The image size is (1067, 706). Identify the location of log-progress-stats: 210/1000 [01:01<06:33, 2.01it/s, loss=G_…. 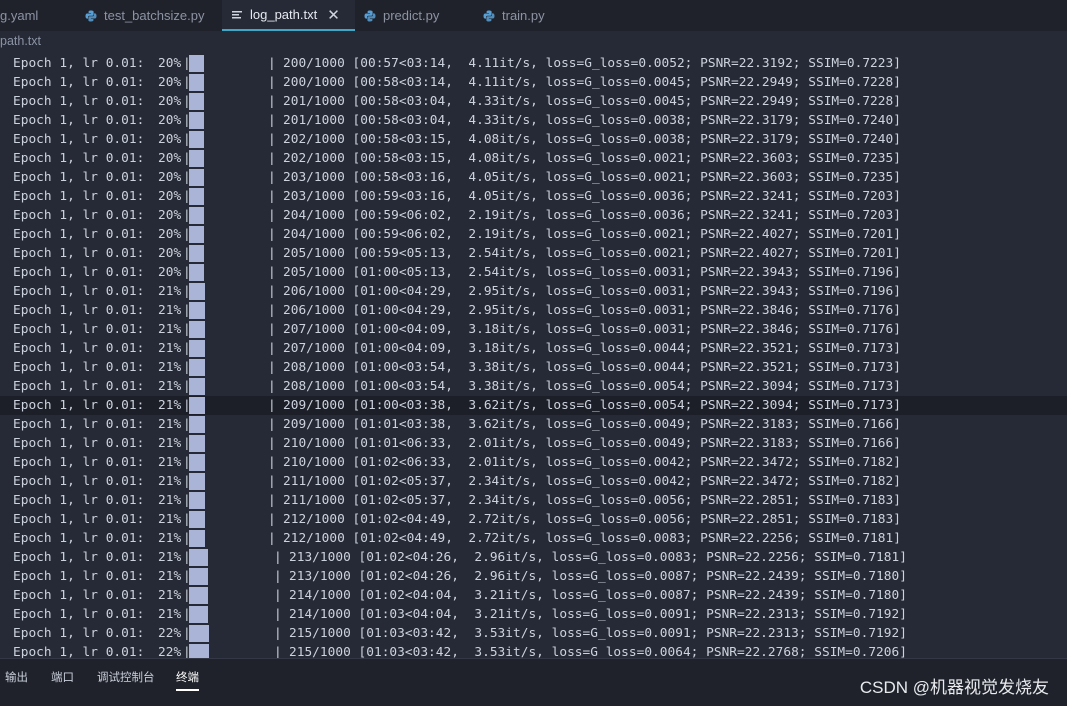
(592, 443).